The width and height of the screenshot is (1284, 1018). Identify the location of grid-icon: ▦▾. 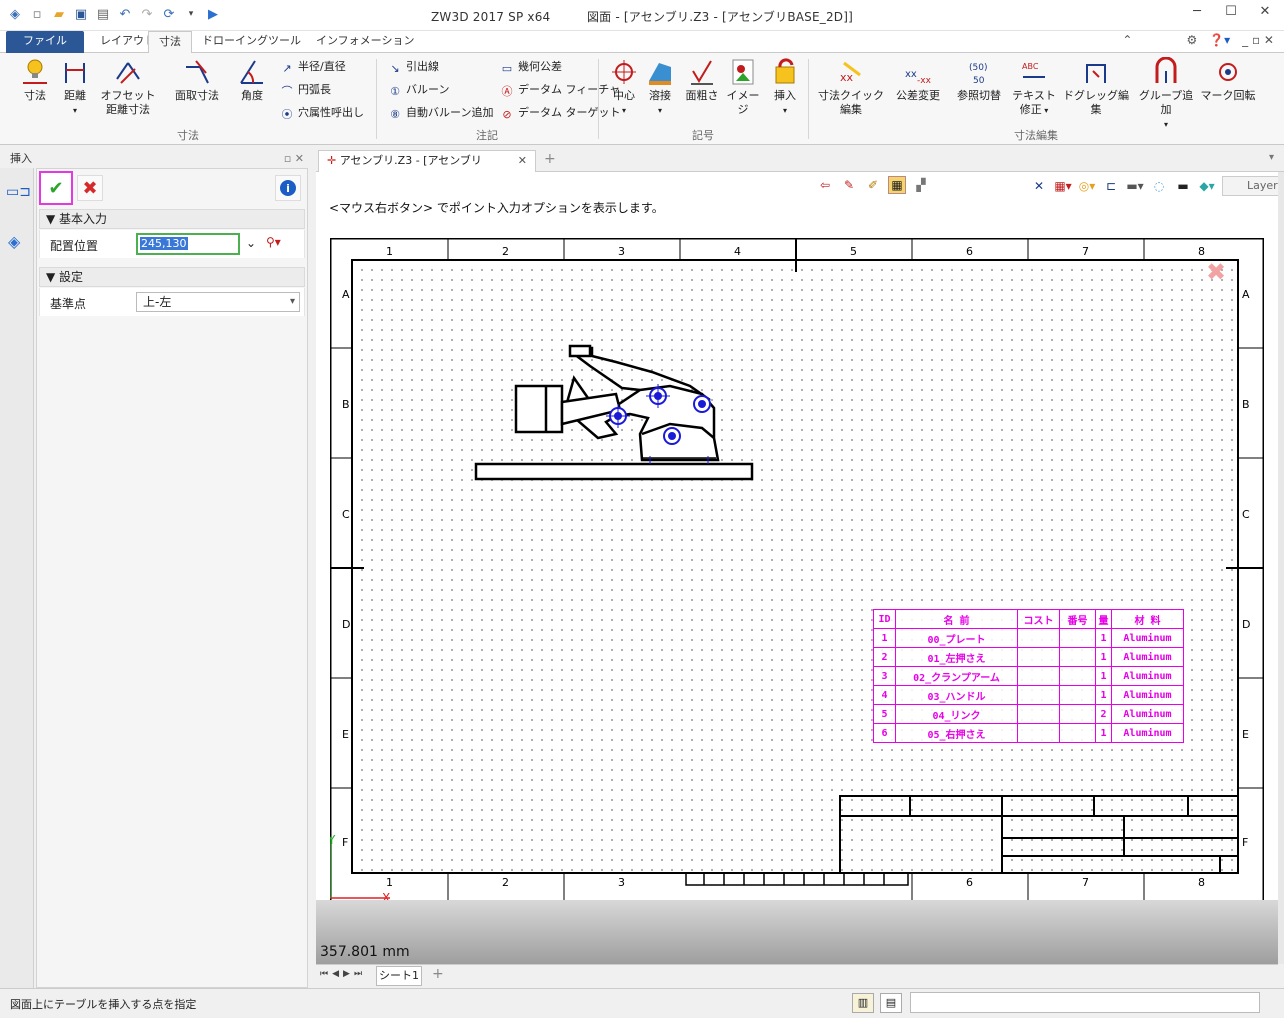
(1063, 186).